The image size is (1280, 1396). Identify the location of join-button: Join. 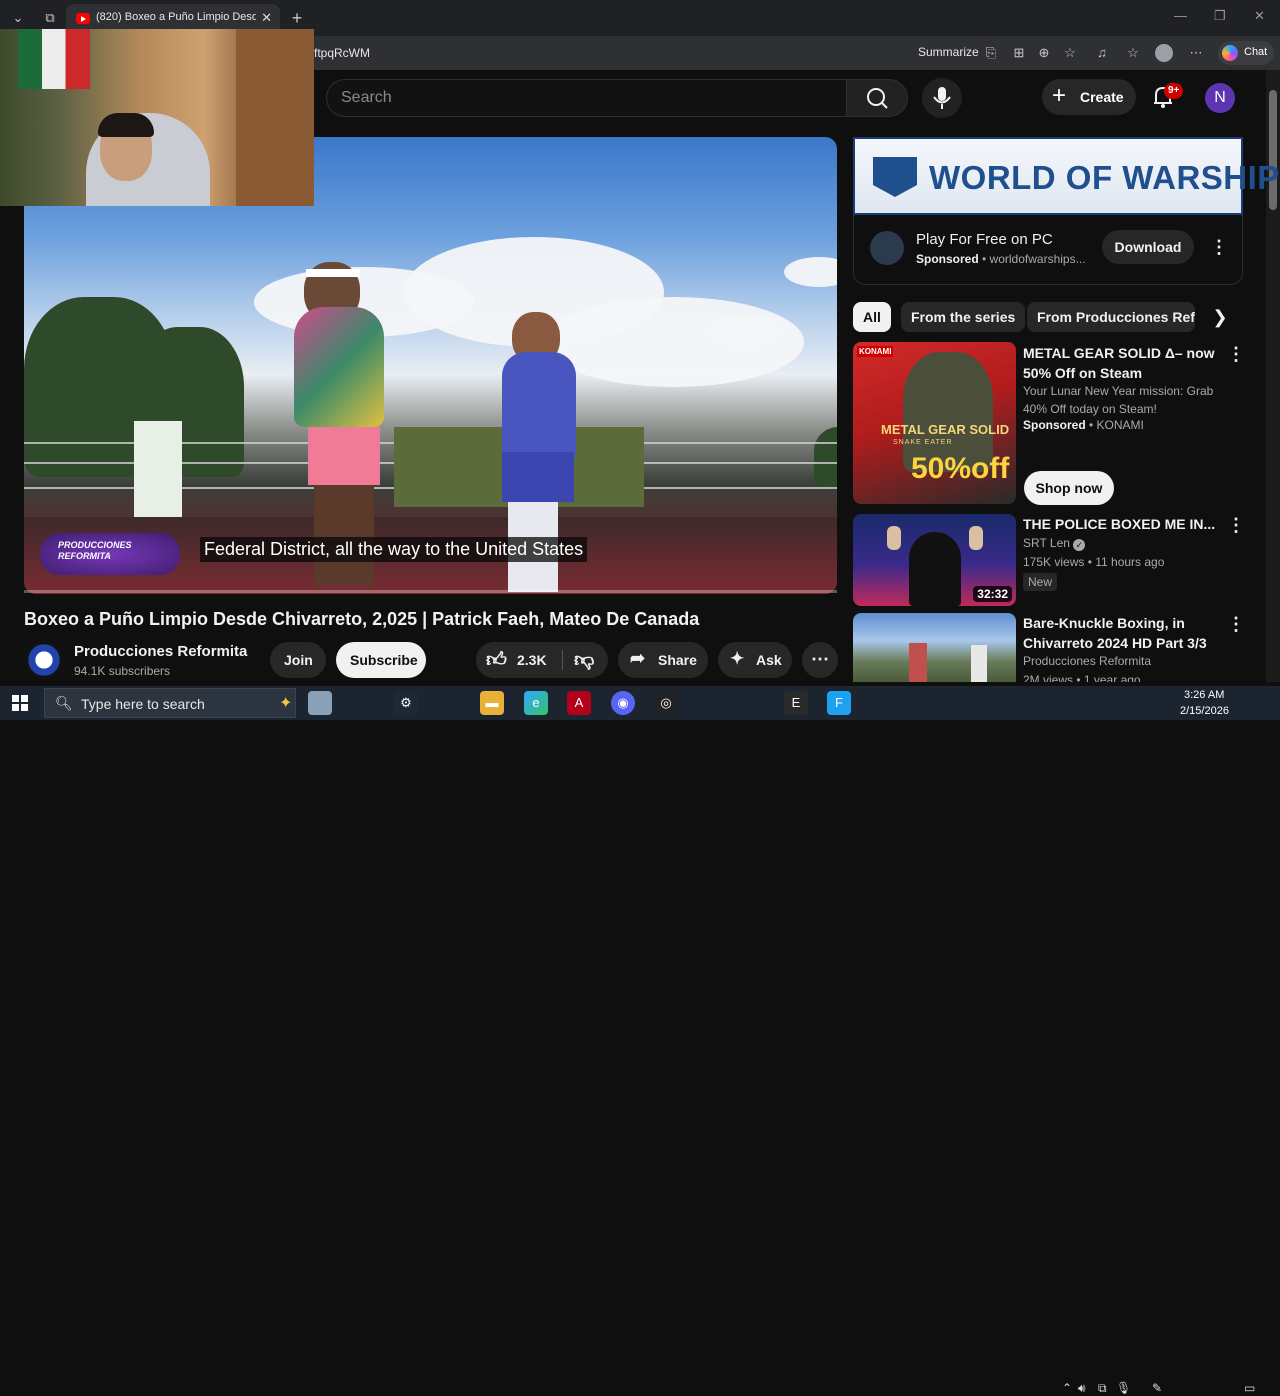
(298, 660).